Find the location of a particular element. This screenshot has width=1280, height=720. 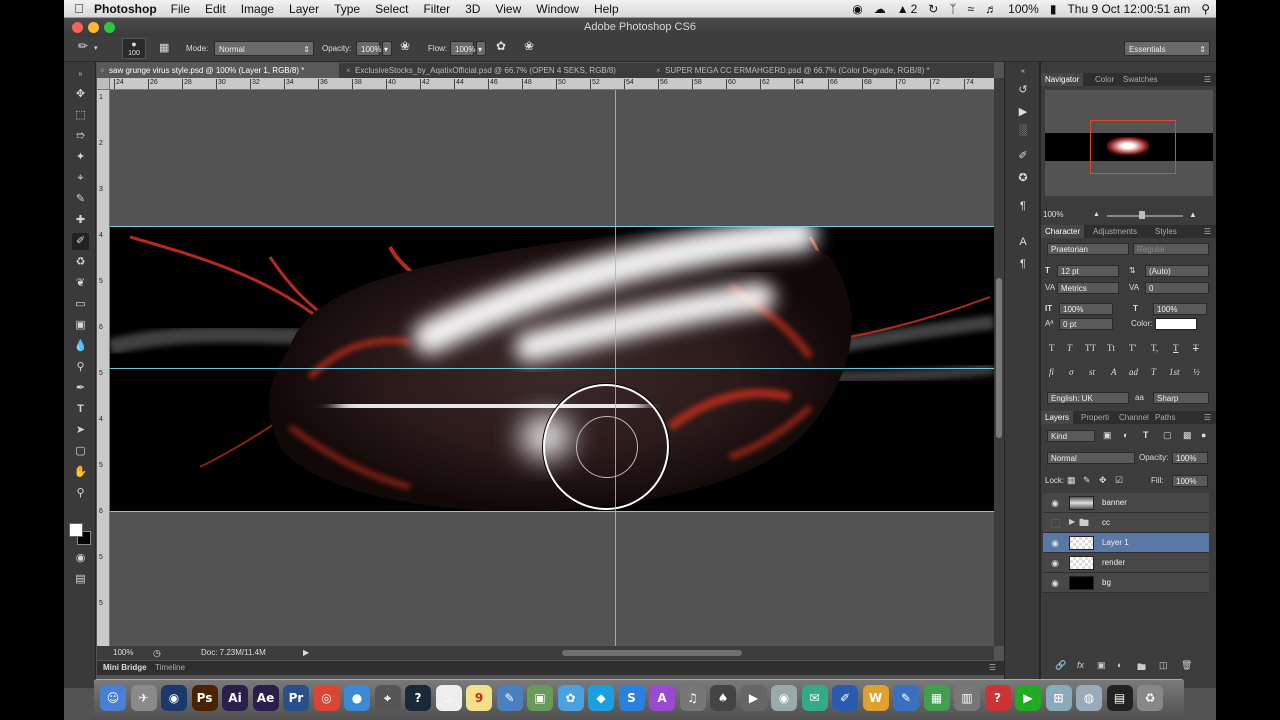

filter-shape-icon: ▢ is located at coordinates (1167, 435).